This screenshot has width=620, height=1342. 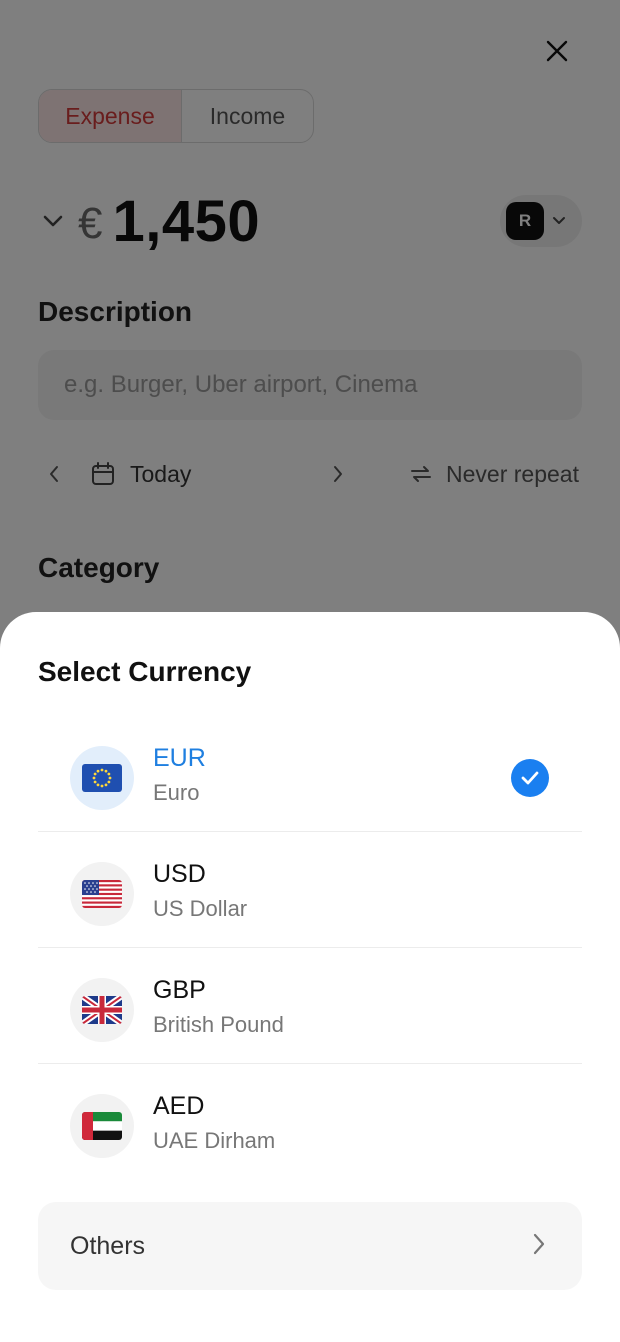 I want to click on selected-check, so click(x=530, y=778).